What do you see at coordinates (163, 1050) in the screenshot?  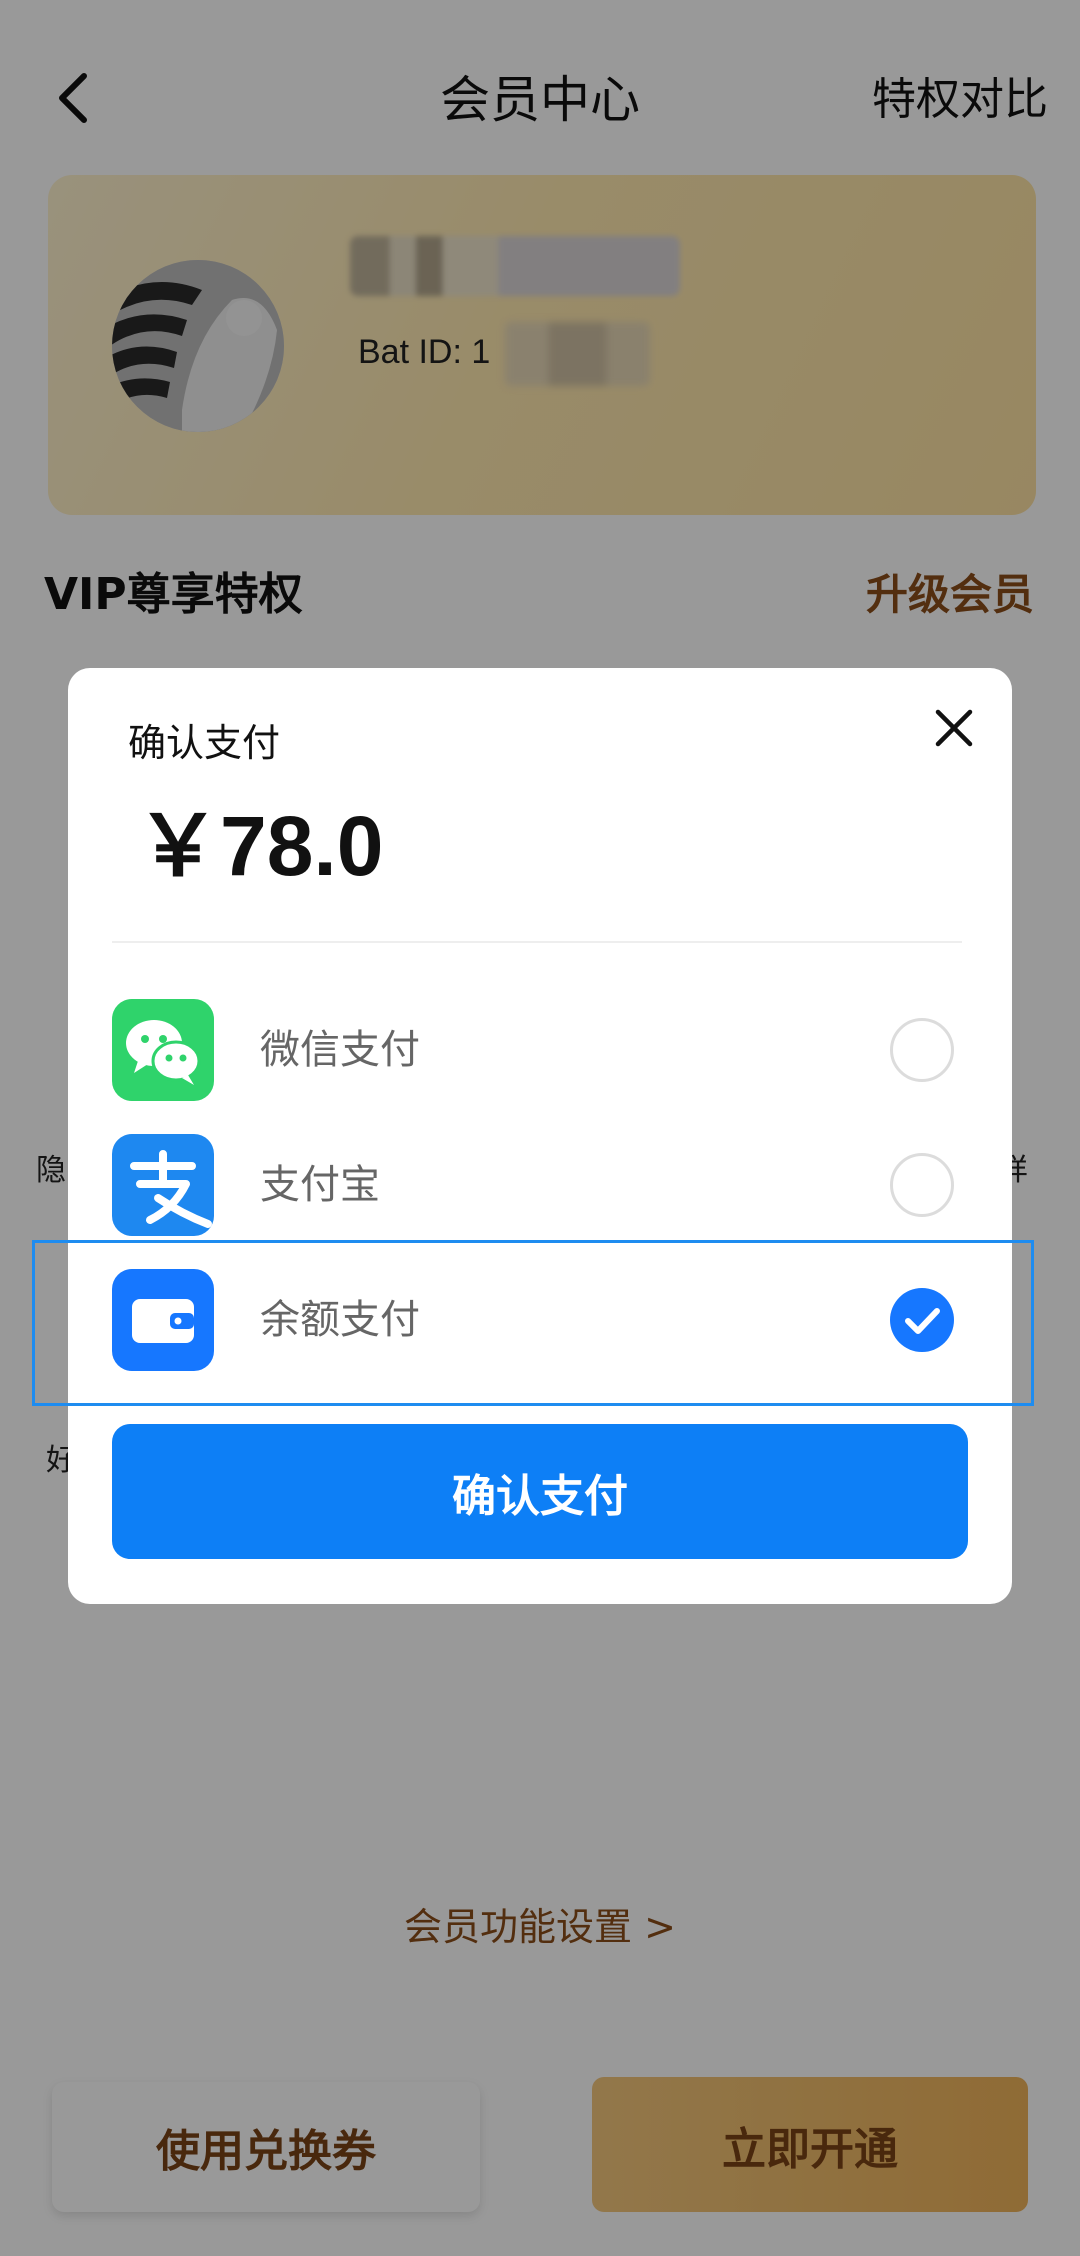 I see `wechat-pay-icon` at bounding box center [163, 1050].